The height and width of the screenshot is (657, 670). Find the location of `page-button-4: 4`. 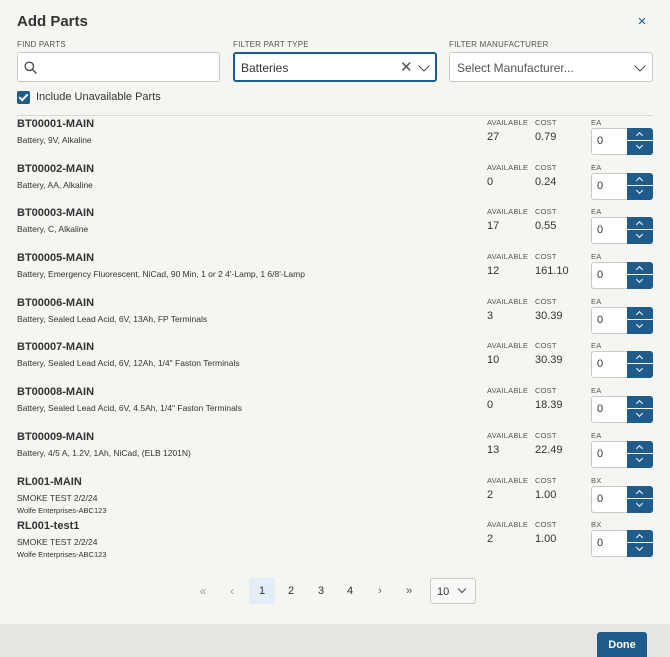

page-button-4: 4 is located at coordinates (350, 591).